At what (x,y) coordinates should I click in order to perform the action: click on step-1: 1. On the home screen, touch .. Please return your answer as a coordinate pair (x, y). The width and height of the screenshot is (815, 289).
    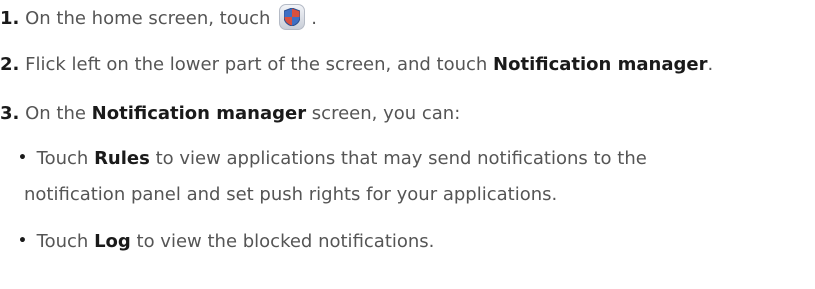
    Looking at the image, I should click on (158, 17).